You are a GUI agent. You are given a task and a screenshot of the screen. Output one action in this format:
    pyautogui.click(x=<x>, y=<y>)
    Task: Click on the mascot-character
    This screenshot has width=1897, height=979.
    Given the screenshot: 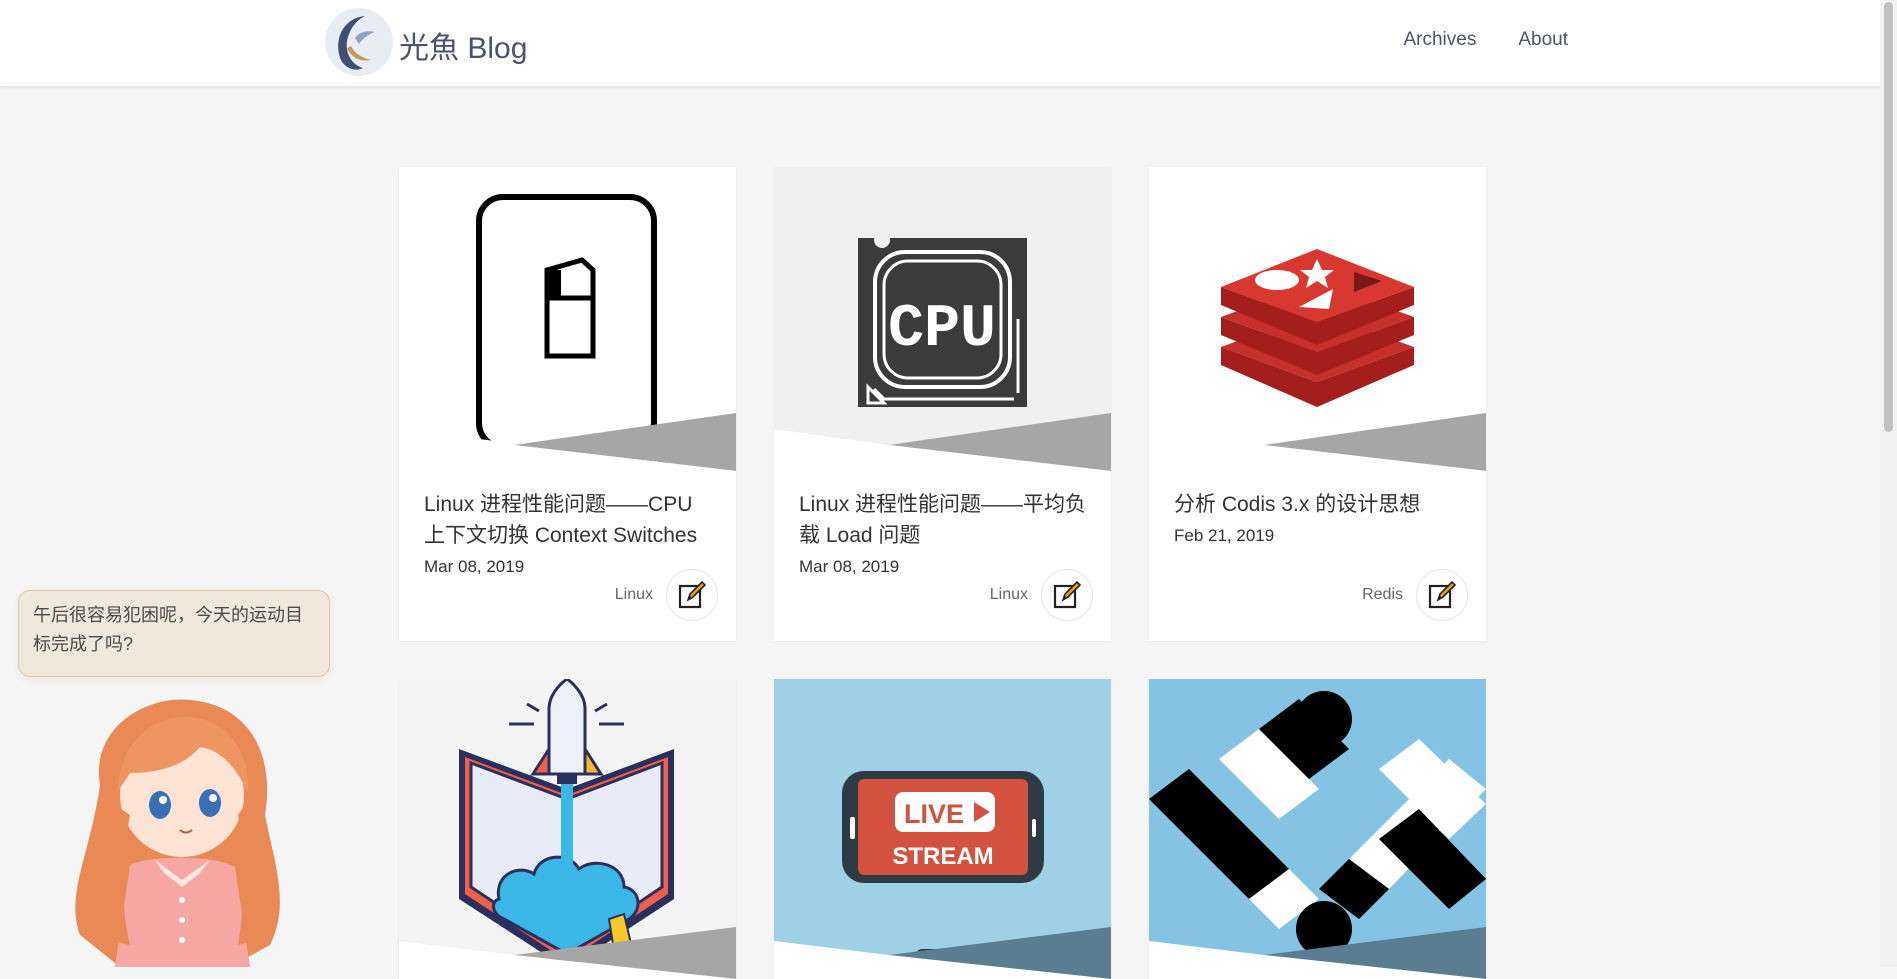 What is the action you would take?
    pyautogui.click(x=180, y=831)
    